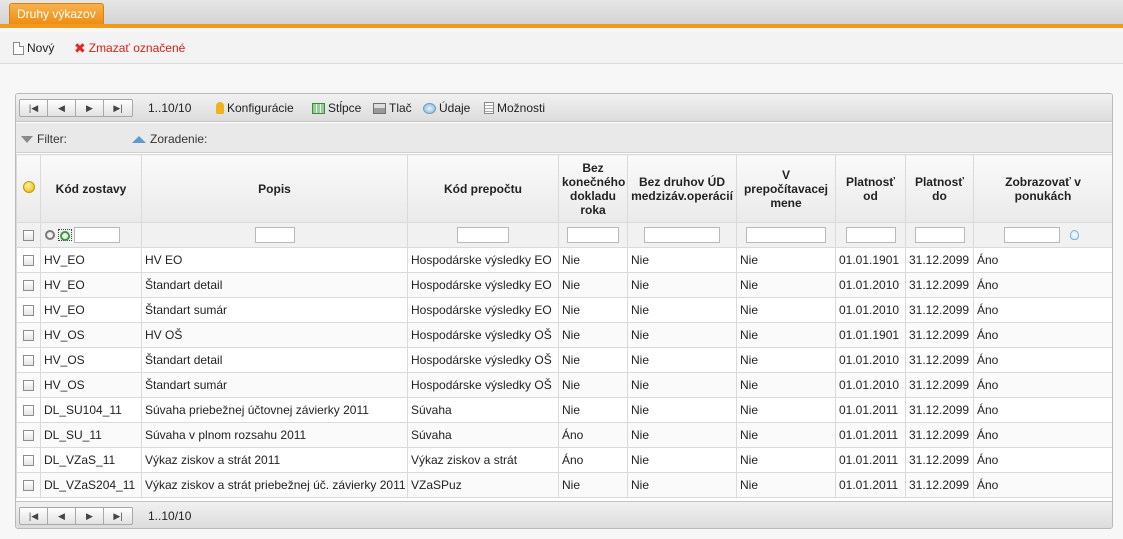 The image size is (1123, 539). I want to click on filter-input-kod, so click(97, 235).